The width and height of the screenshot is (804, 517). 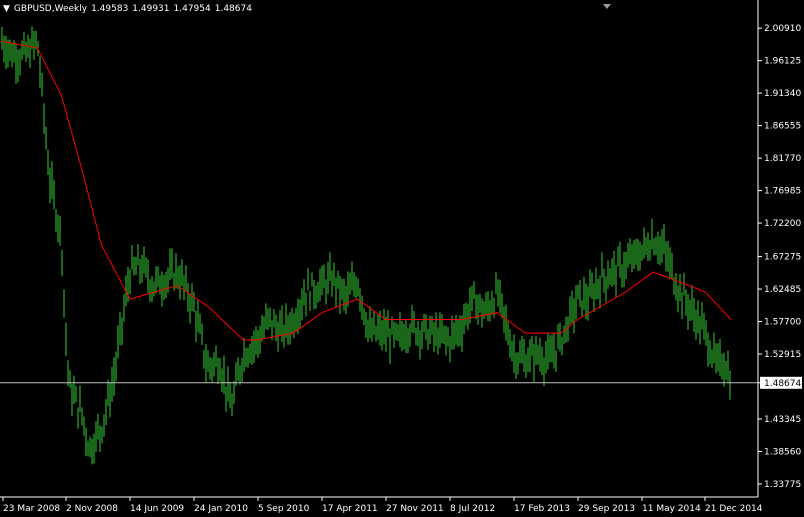 What do you see at coordinates (782, 452) in the screenshot?
I see `y-tick-label: 1.38560` at bounding box center [782, 452].